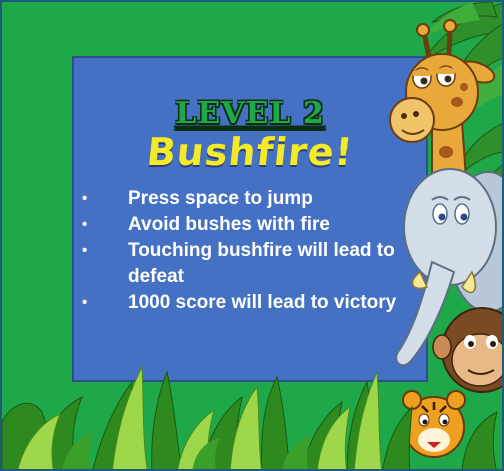 The height and width of the screenshot is (471, 504). What do you see at coordinates (261, 263) in the screenshot?
I see `rule-text: Touching bushfire will lead to defeat` at bounding box center [261, 263].